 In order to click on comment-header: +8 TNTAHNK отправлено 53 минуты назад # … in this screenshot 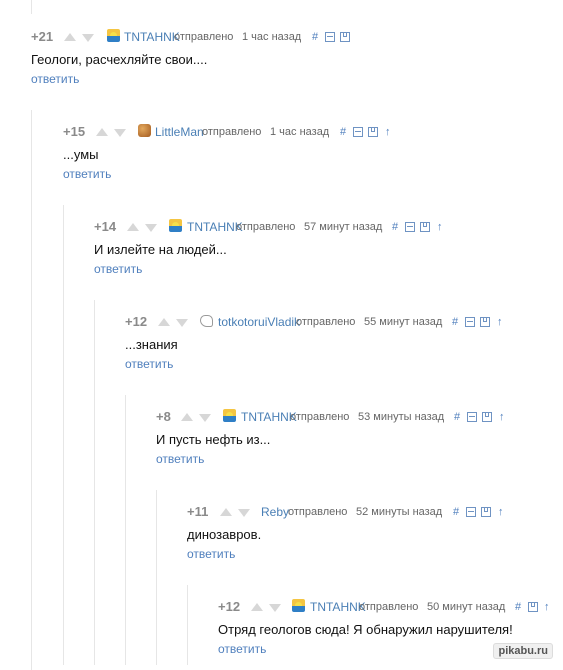, I will do `click(356, 417)`.